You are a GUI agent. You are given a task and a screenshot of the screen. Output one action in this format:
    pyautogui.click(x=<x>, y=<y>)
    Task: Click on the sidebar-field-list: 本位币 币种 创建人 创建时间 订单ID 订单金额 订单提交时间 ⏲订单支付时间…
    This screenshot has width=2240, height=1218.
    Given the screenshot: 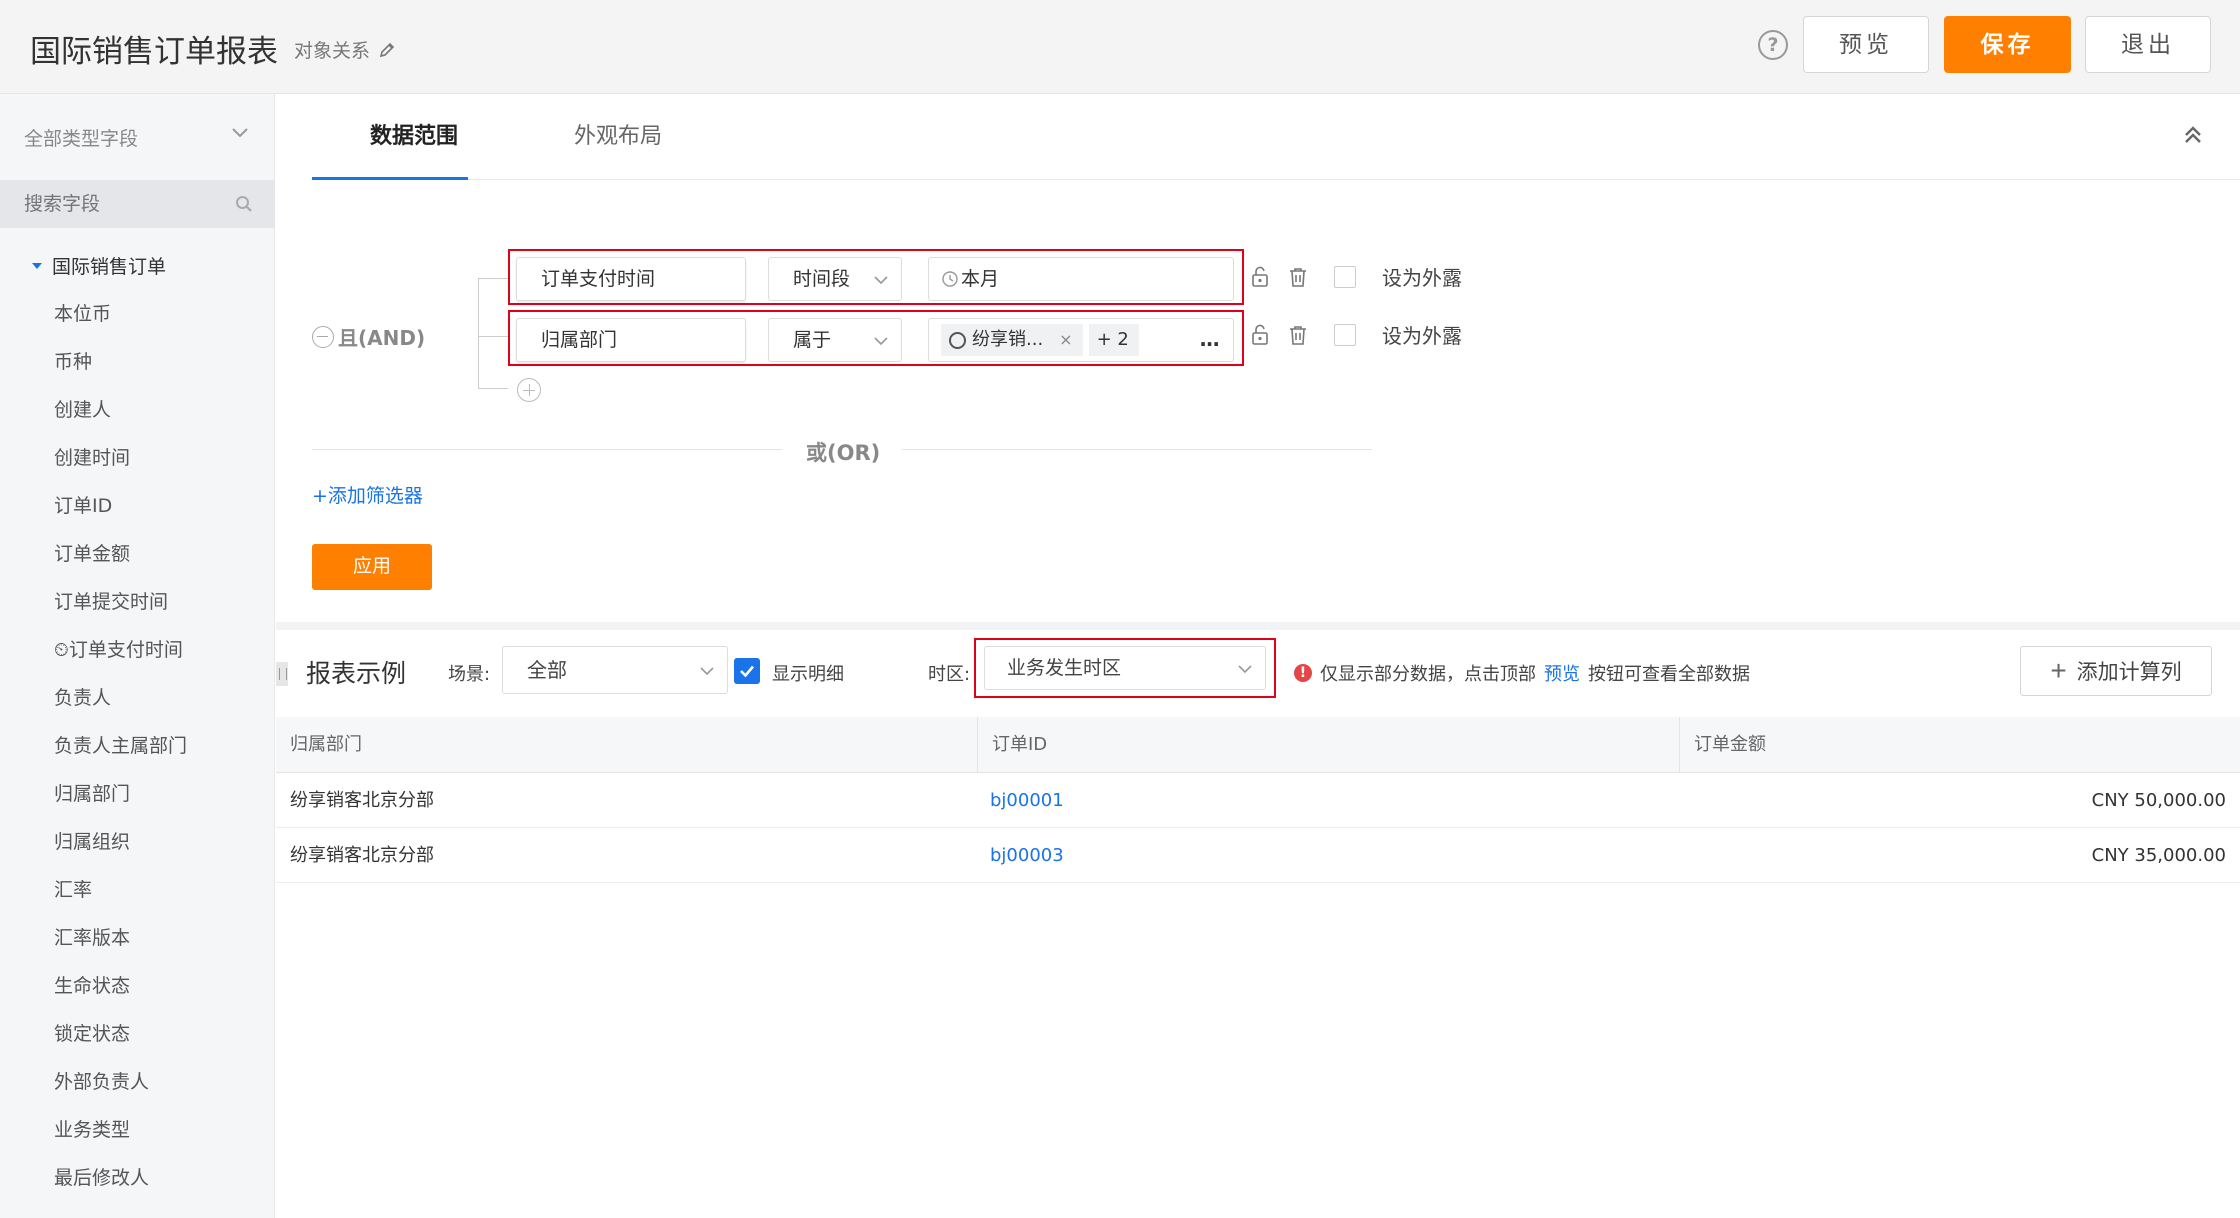 What is the action you would take?
    pyautogui.click(x=120, y=746)
    